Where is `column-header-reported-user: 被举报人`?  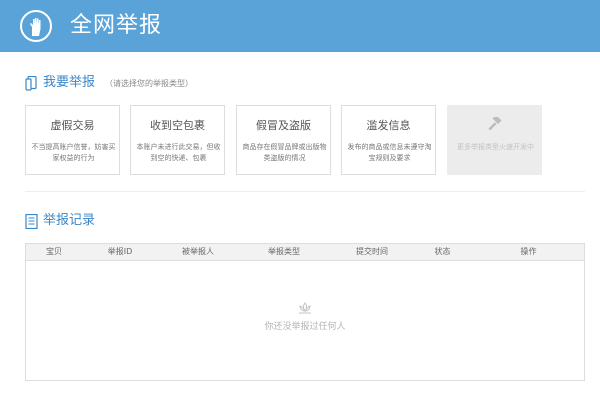
column-header-reported-user: 被举报人 is located at coordinates (198, 251).